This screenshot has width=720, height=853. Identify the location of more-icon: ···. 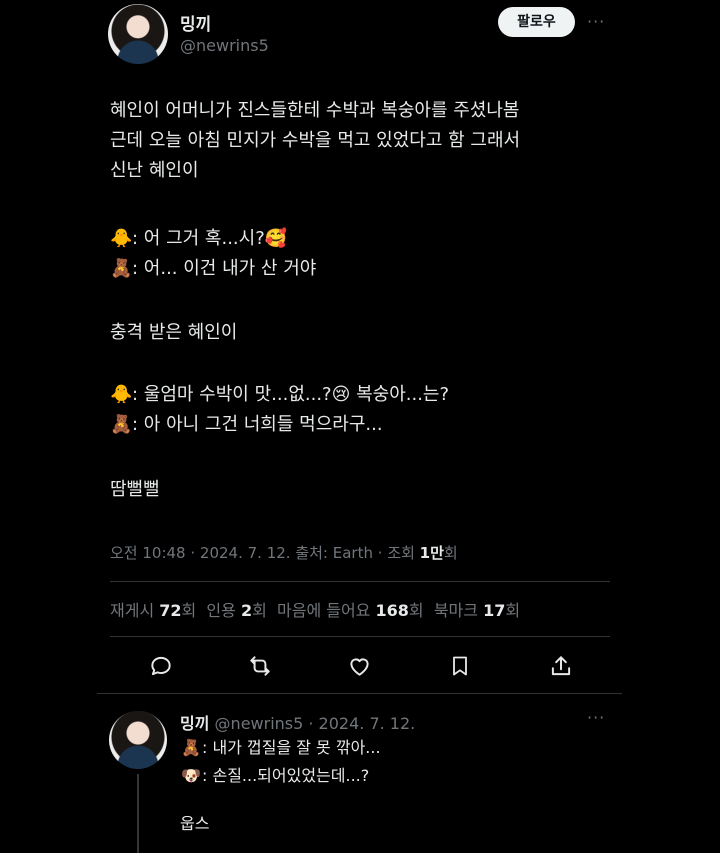
(596, 21).